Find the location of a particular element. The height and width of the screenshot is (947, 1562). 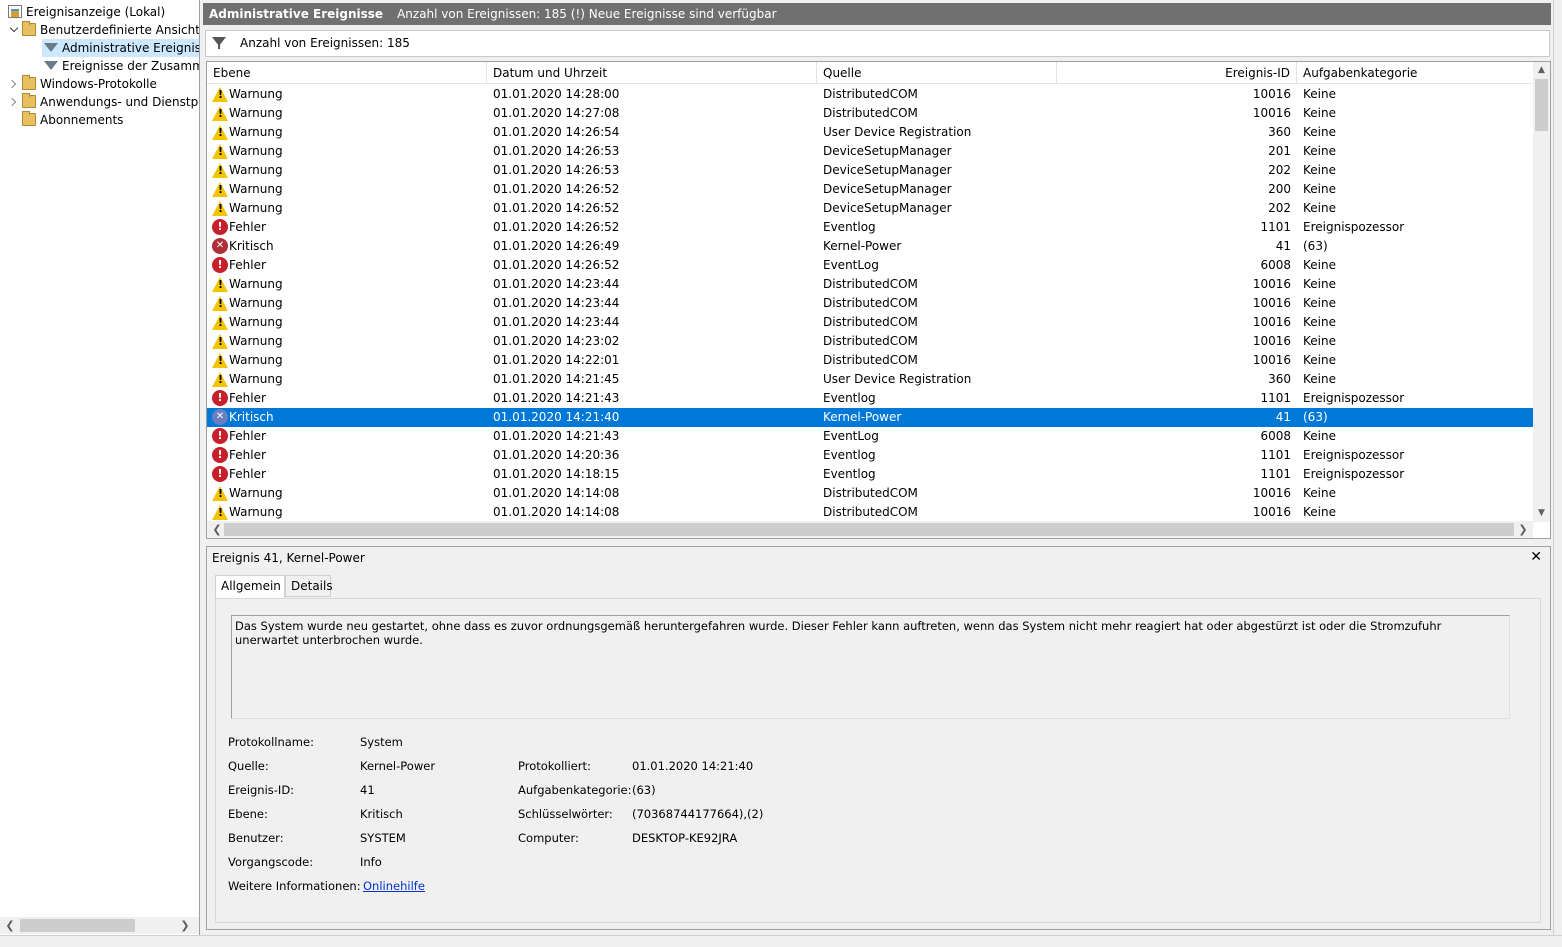

source-cell: Eventlog is located at coordinates (849, 227).